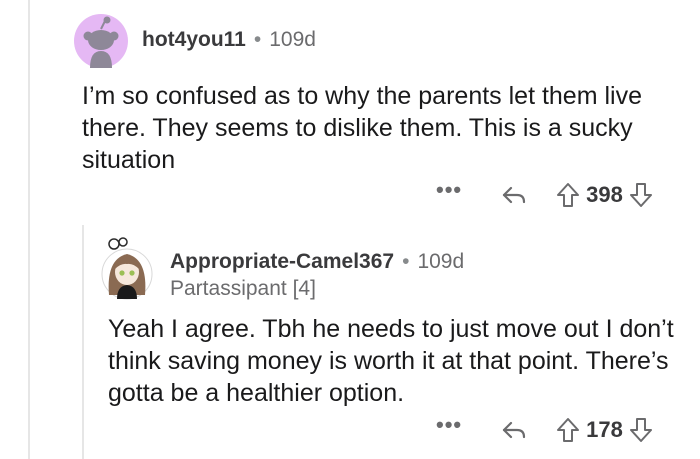 Image resolution: width=700 pixels, height=459 pixels. I want to click on comment-meta: hot4you11 • 109d, so click(229, 40).